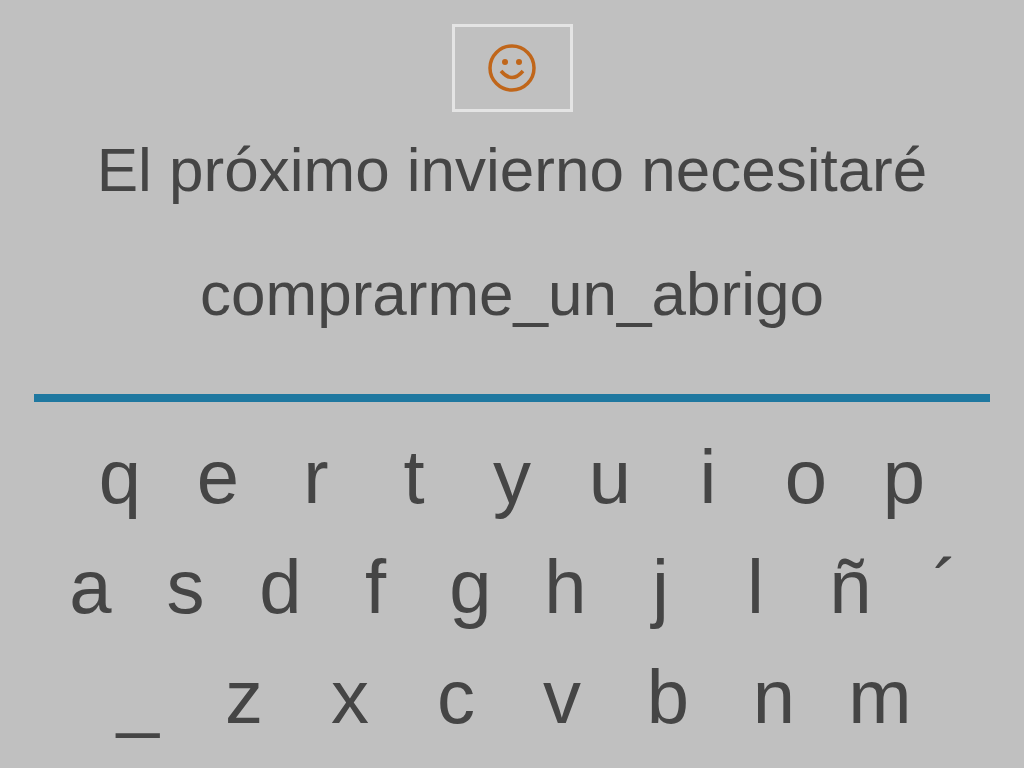  What do you see at coordinates (218, 477) in the screenshot?
I see `letter-key: e` at bounding box center [218, 477].